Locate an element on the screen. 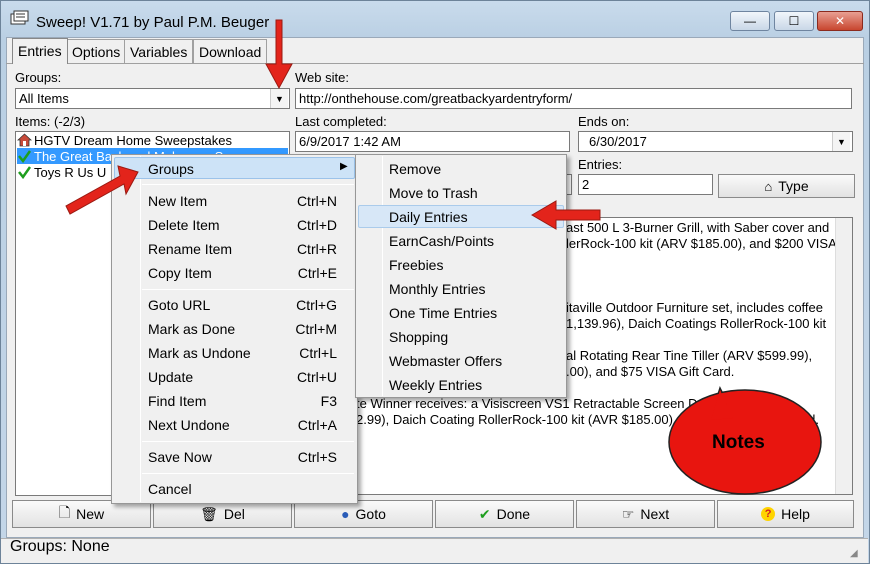  checkmark-icon: ✔ is located at coordinates (484, 513).